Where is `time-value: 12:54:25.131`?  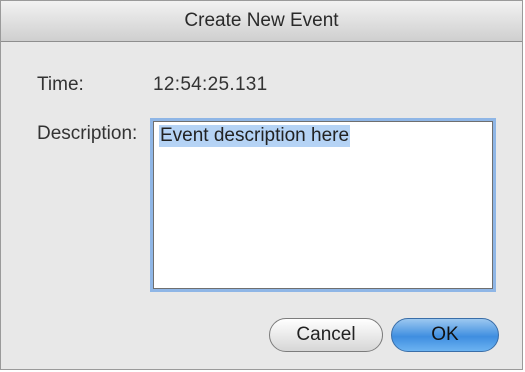
time-value: 12:54:25.131 is located at coordinates (210, 84).